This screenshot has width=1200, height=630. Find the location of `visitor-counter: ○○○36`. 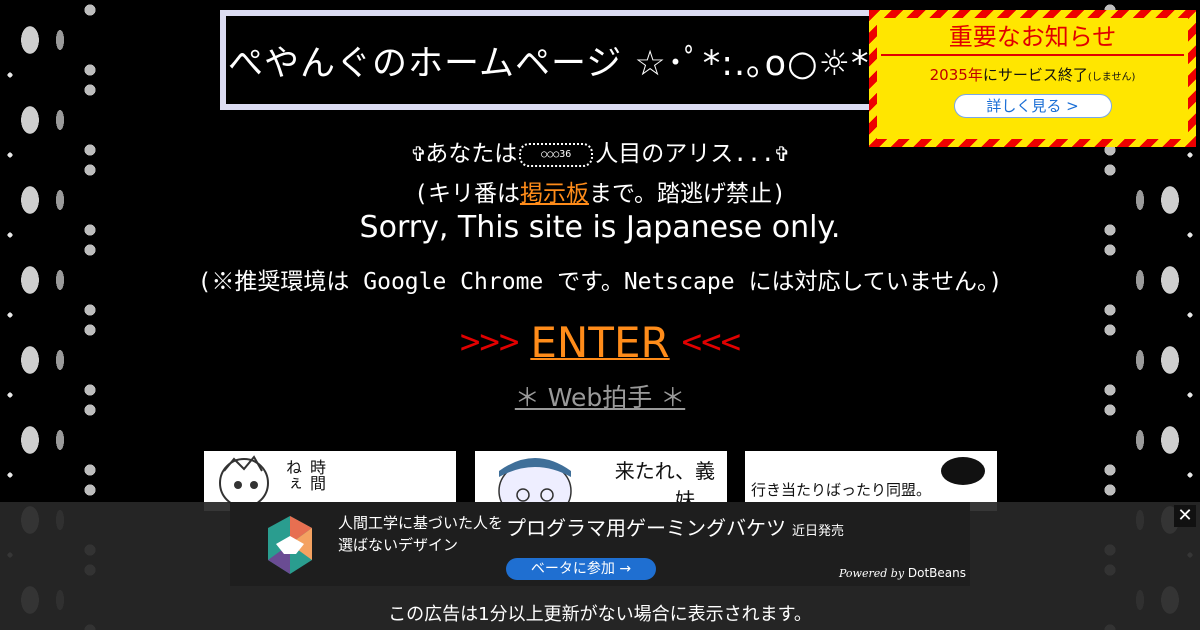

visitor-counter: ○○○36 is located at coordinates (556, 154).